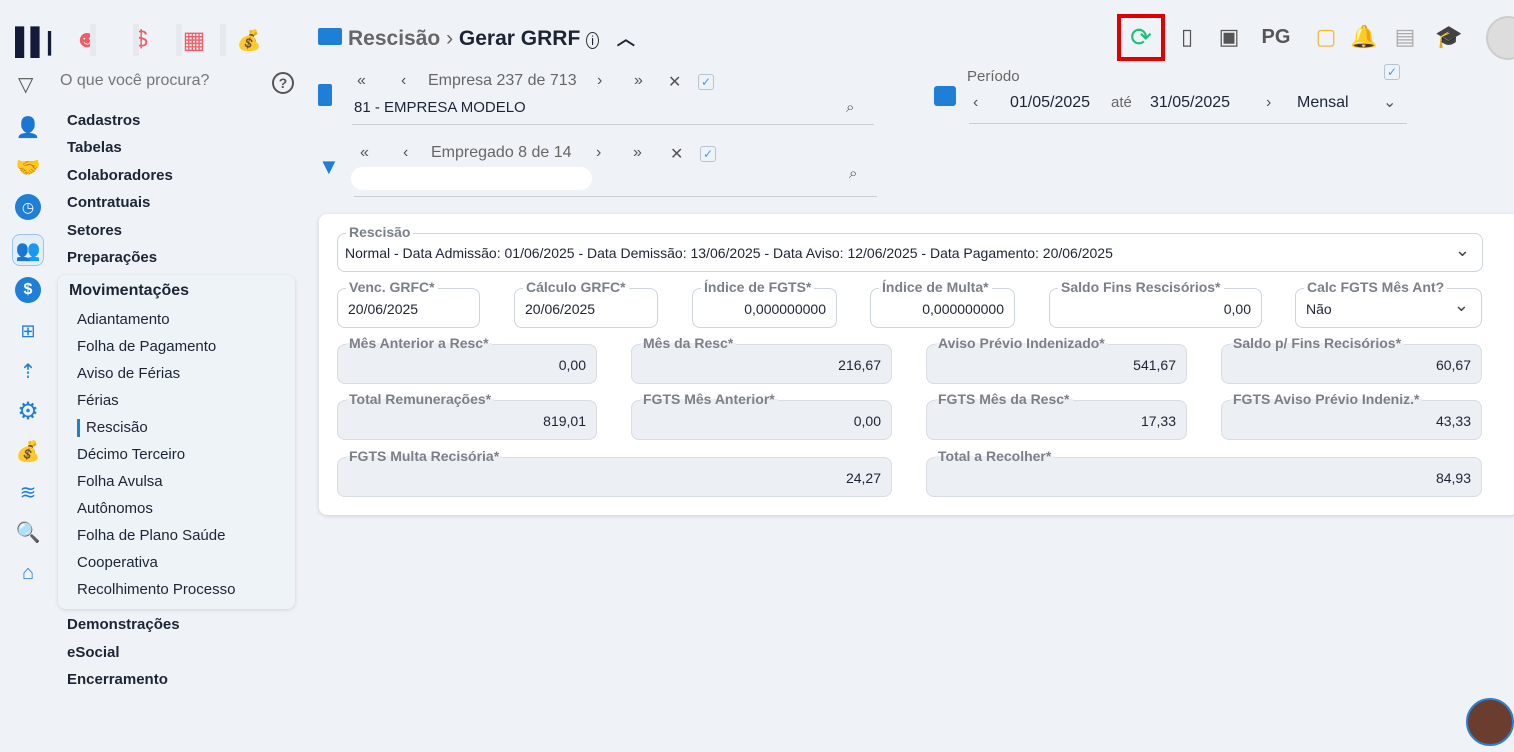  What do you see at coordinates (1141, 37) in the screenshot?
I see `refresh-button: ⟳` at bounding box center [1141, 37].